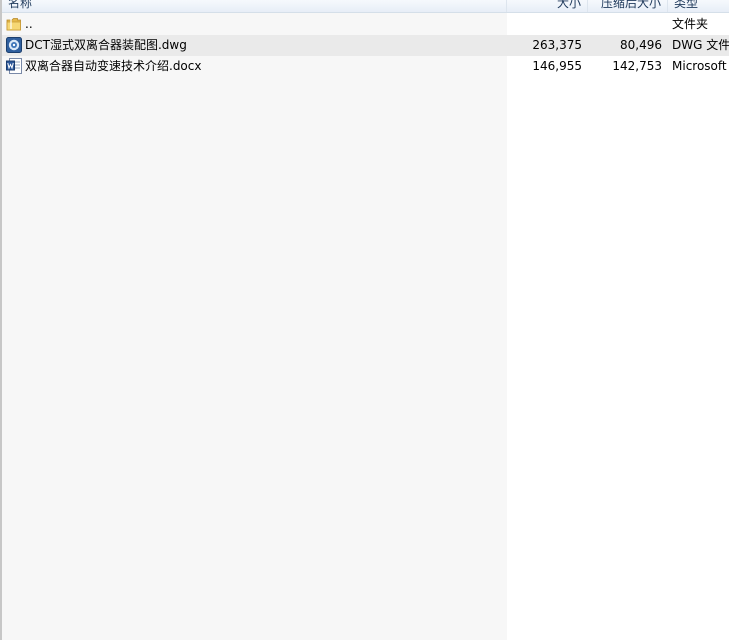 The width and height of the screenshot is (729, 640). What do you see at coordinates (14, 66) in the screenshot?
I see `word-doc-icon` at bounding box center [14, 66].